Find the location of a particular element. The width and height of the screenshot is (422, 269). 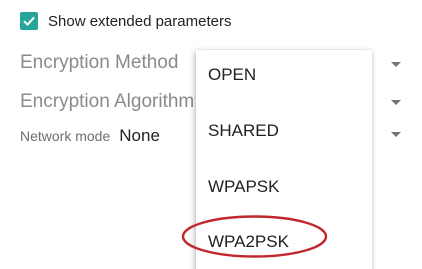

show-extended-parameters-label: Show extended parameters is located at coordinates (140, 21).